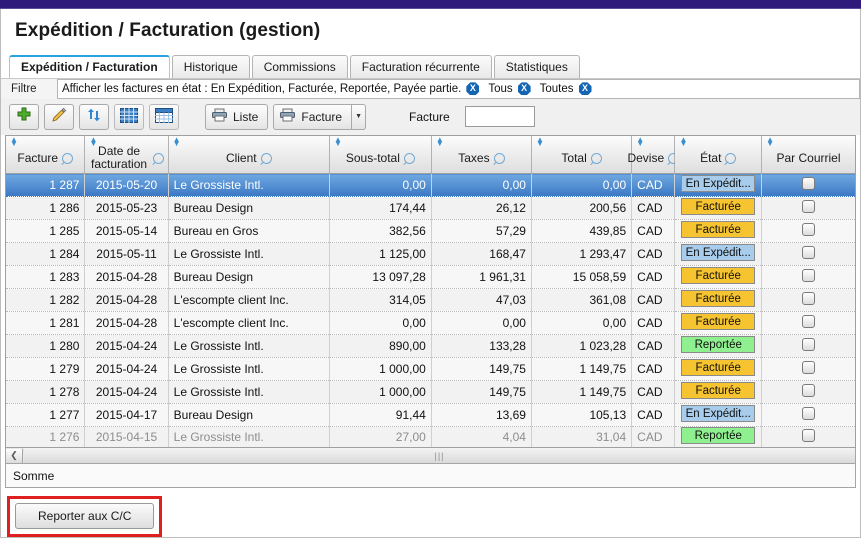  What do you see at coordinates (380, 436) in the screenshot?
I see `cell-sous_total: 27,00` at bounding box center [380, 436].